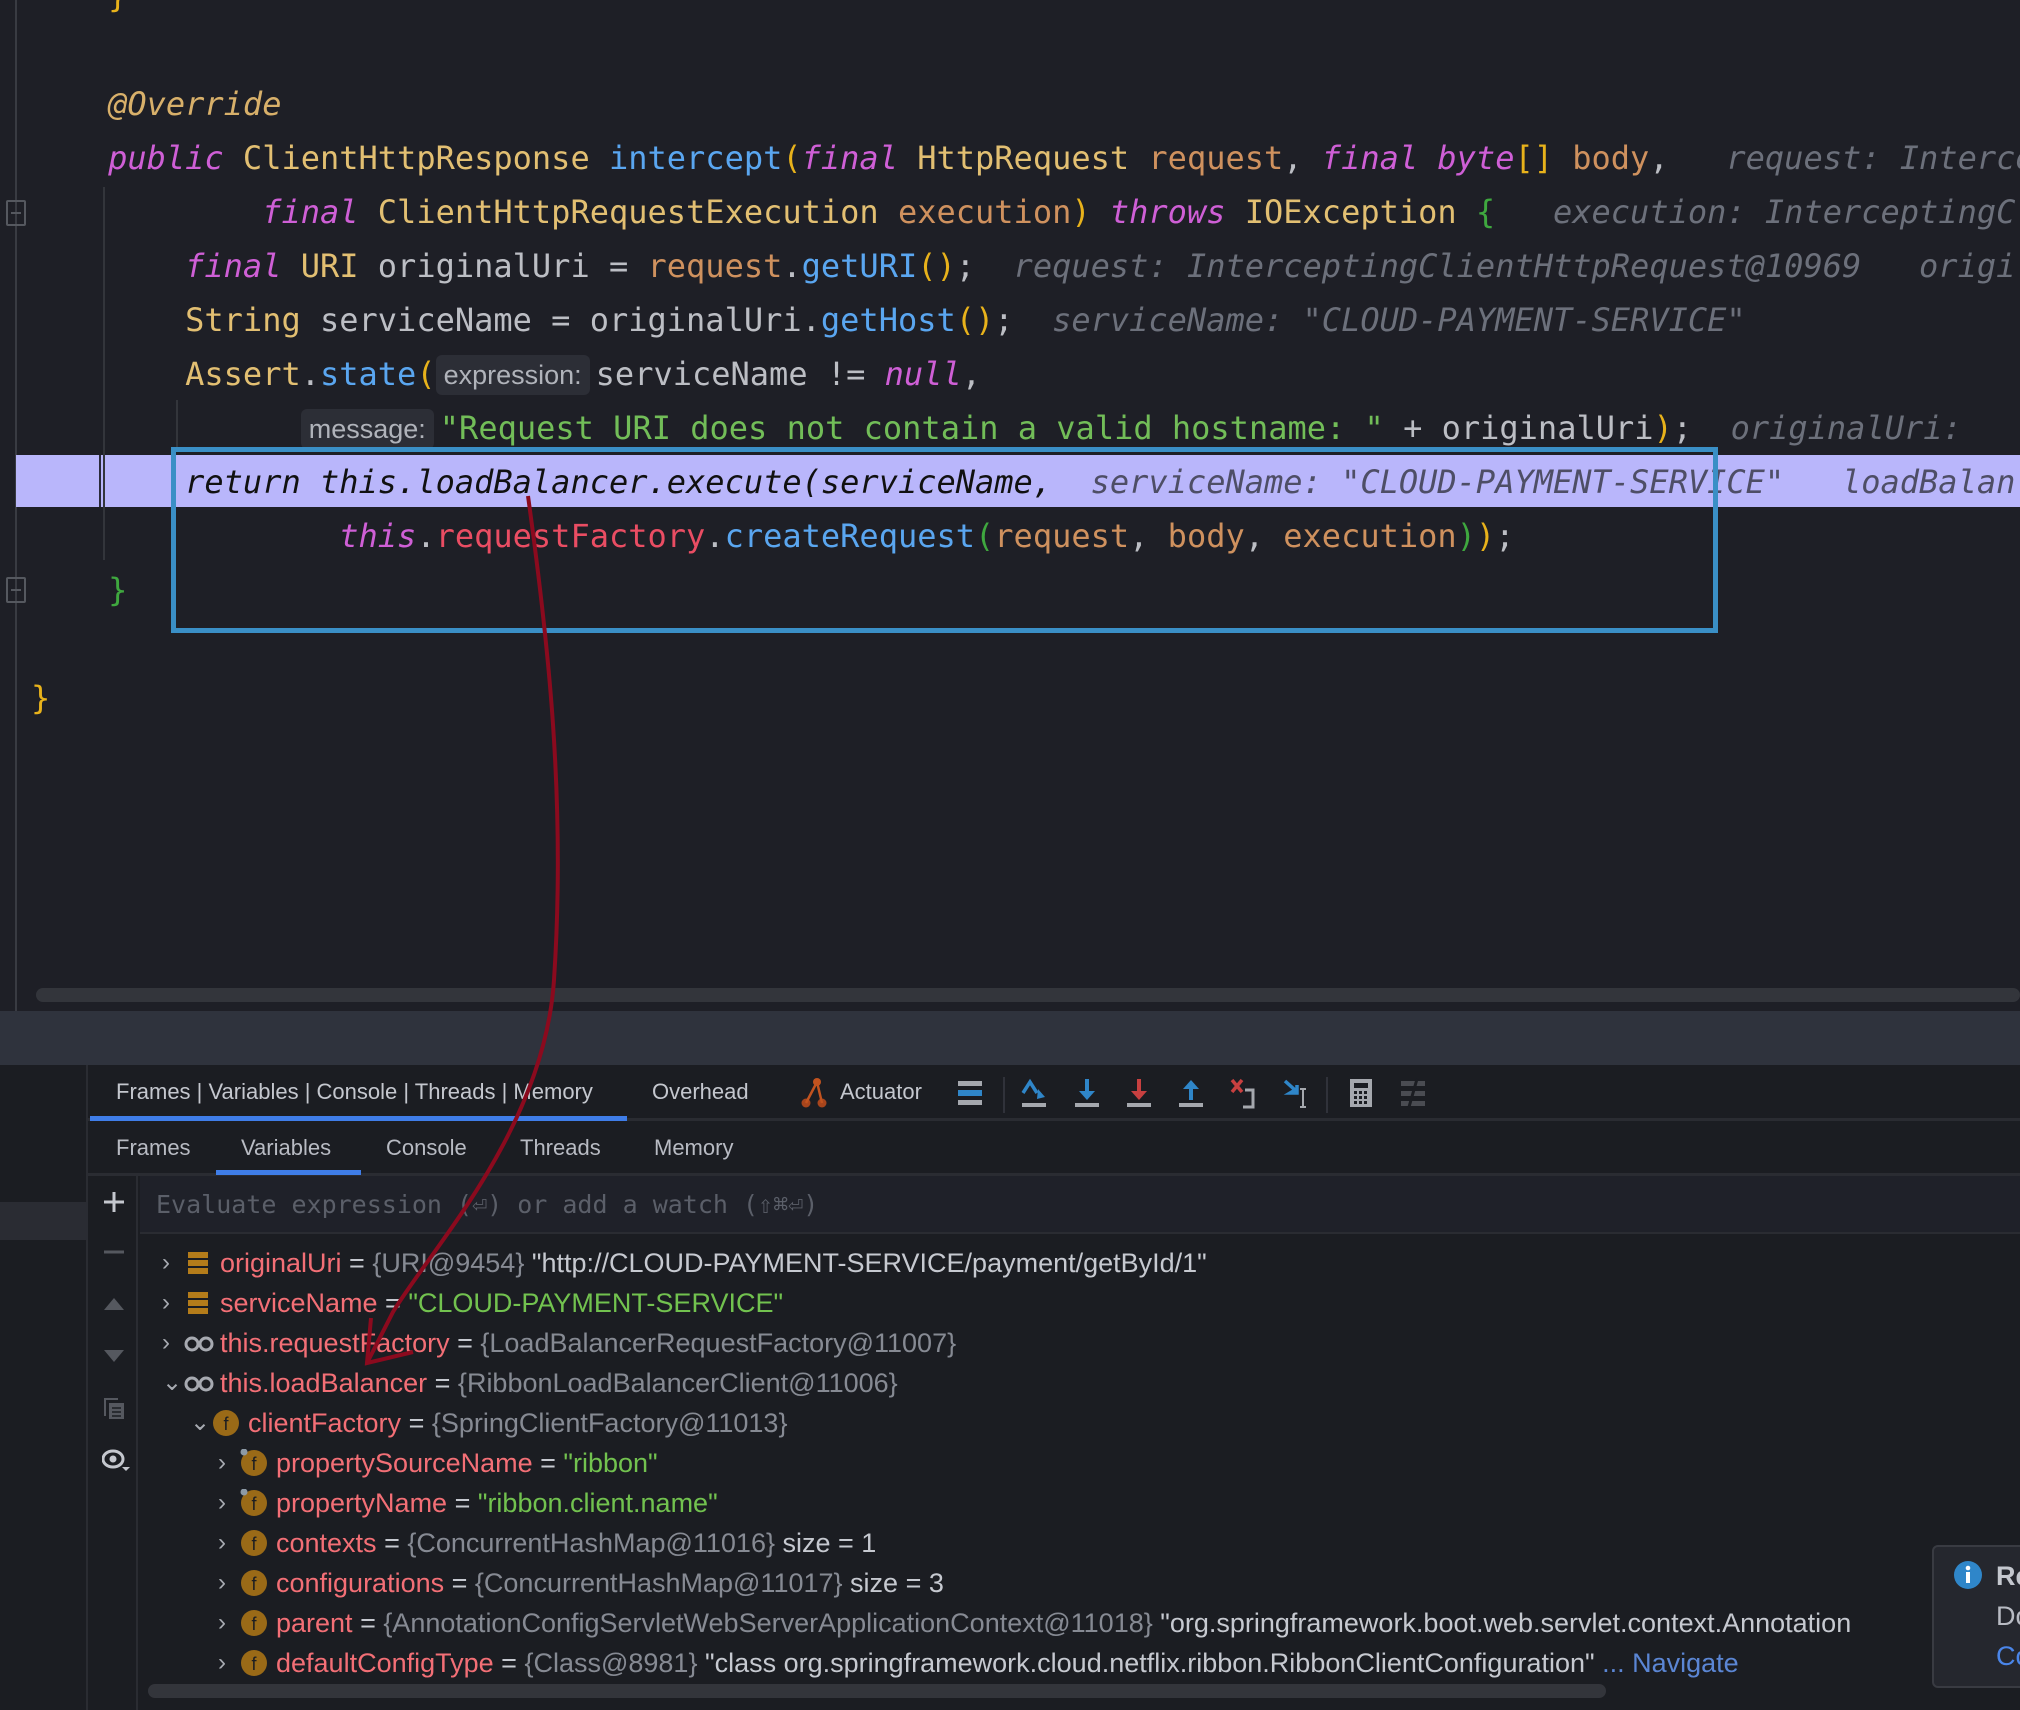 This screenshot has width=2020, height=1710. What do you see at coordinates (195, 104) in the screenshot?
I see `code-token: @Override` at bounding box center [195, 104].